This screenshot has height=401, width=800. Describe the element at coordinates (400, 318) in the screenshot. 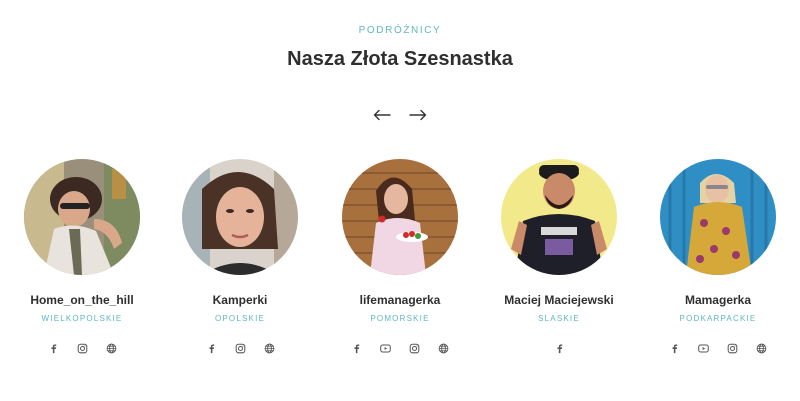

I see `traveler-region: POMORSKIE` at that location.